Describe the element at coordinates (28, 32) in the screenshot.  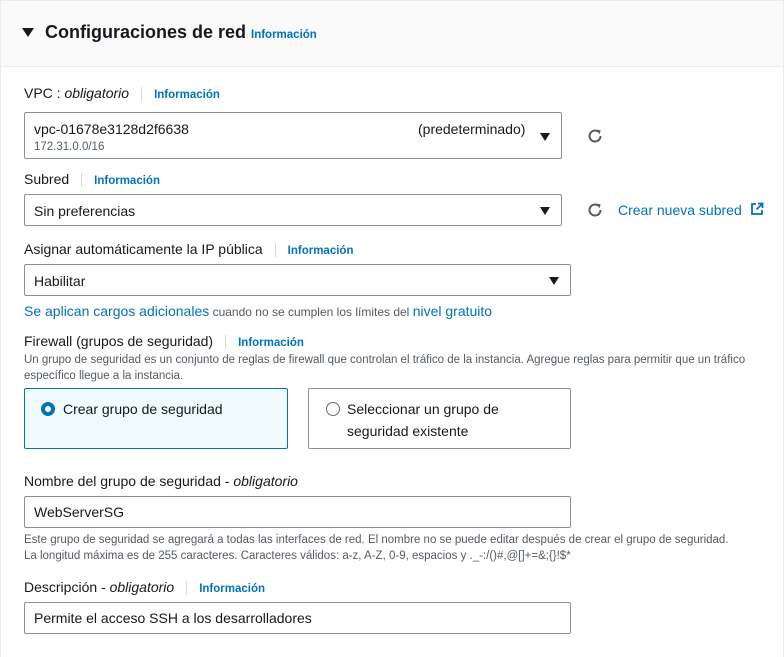
I see `caret-down-icon` at that location.